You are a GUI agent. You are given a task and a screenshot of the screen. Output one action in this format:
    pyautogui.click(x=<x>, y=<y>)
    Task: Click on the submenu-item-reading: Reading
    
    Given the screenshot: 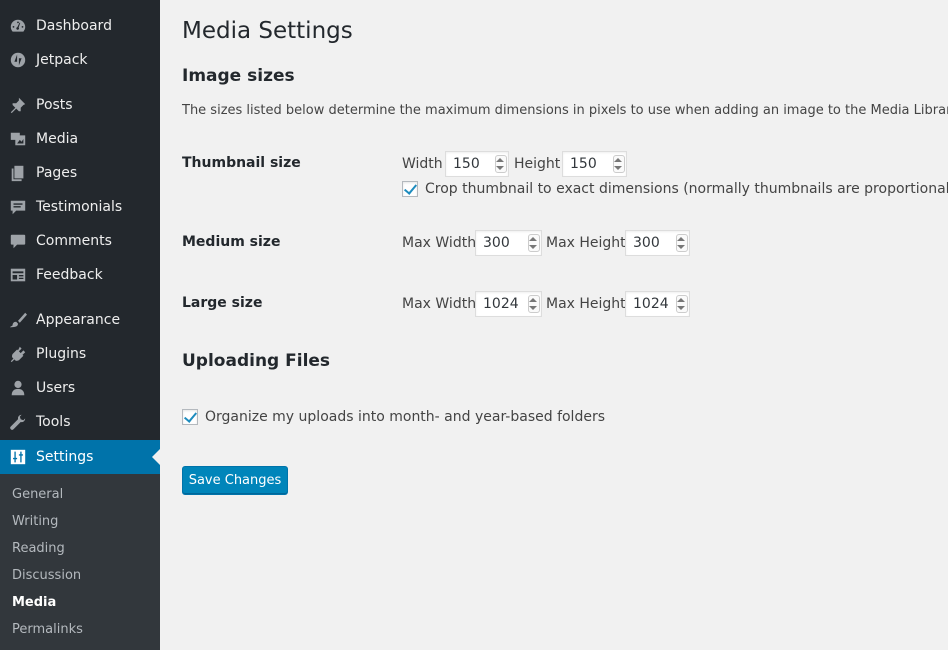 What is the action you would take?
    pyautogui.click(x=38, y=549)
    